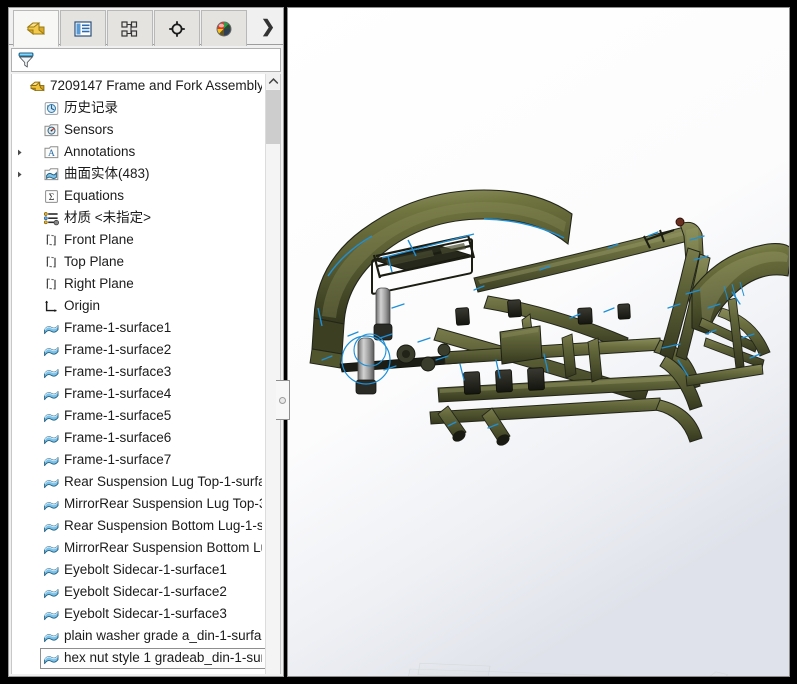 Image resolution: width=797 pixels, height=684 pixels. I want to click on tree-item-text: Frame-1-surface2, so click(118, 349).